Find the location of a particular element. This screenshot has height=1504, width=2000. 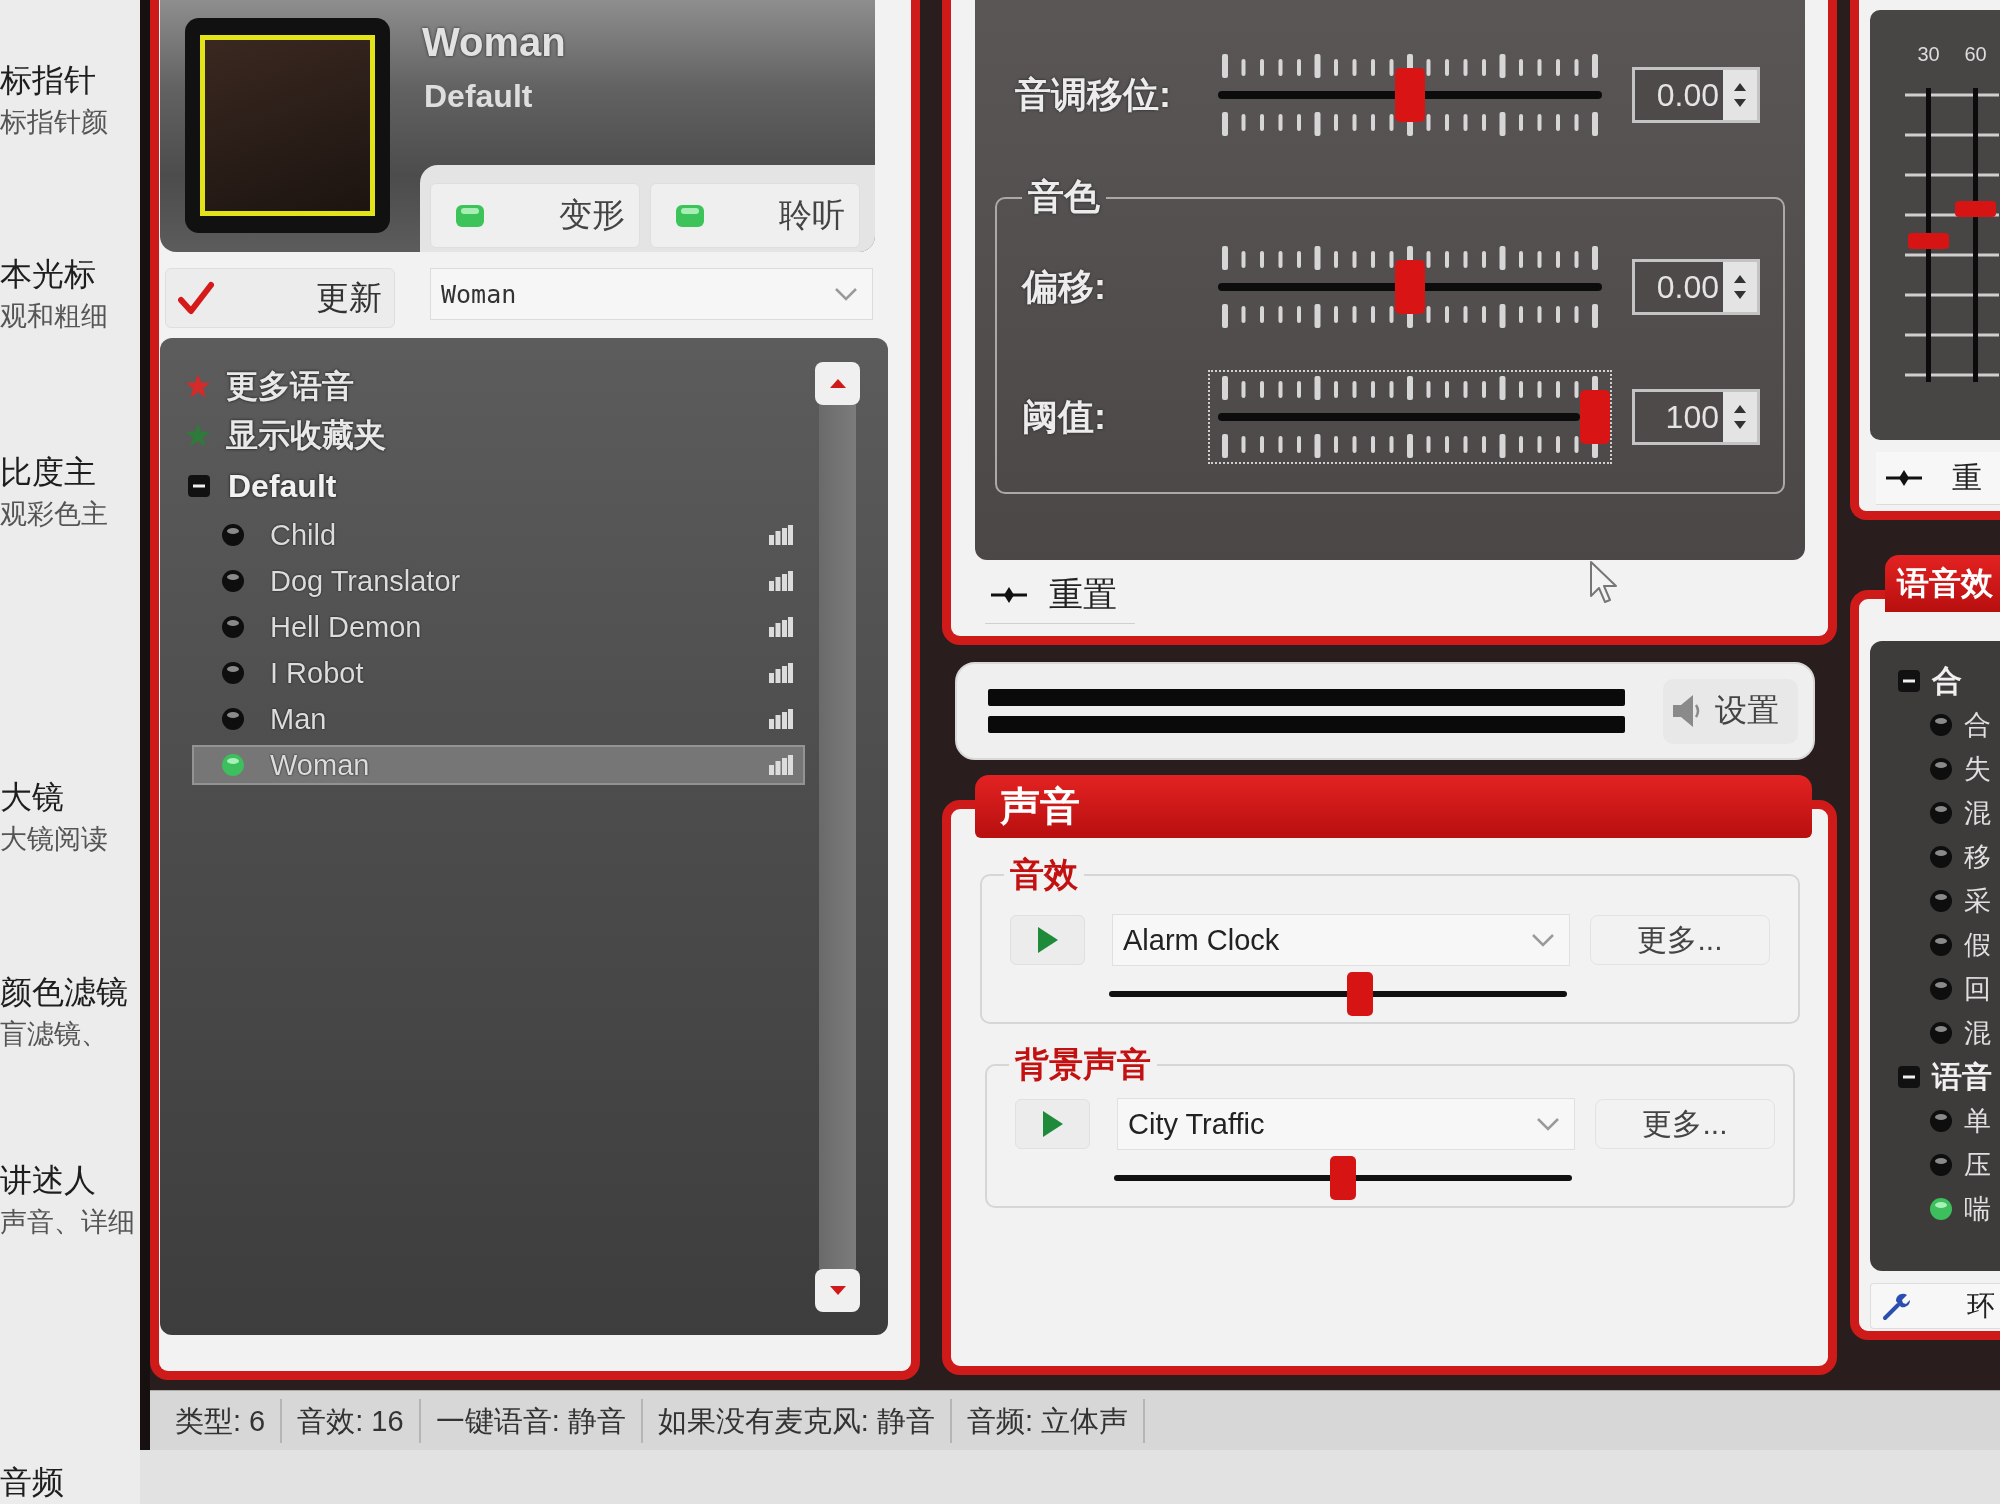

setting-description: 观和粗细 is located at coordinates (54, 316).